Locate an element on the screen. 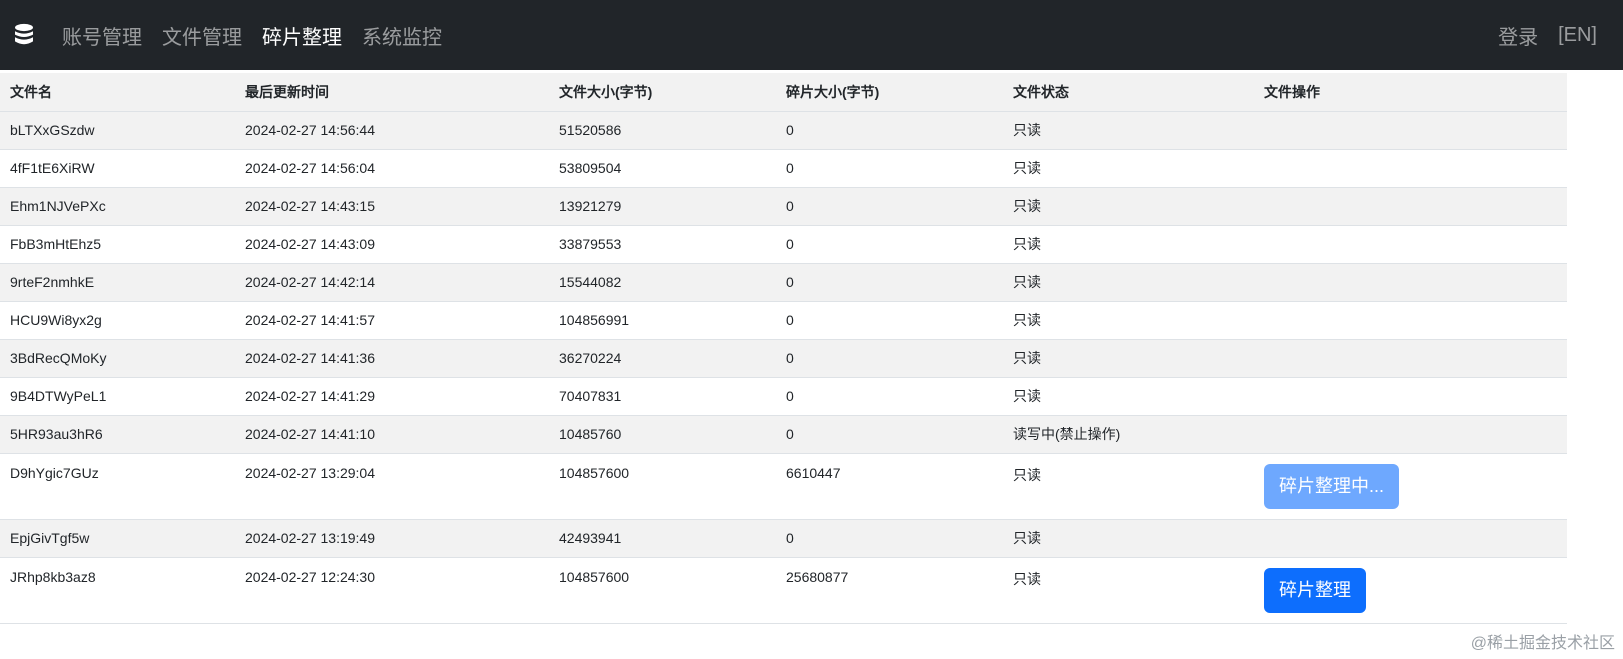 This screenshot has width=1623, height=659. cell-filename: D9hYgic7GUz is located at coordinates (117, 486).